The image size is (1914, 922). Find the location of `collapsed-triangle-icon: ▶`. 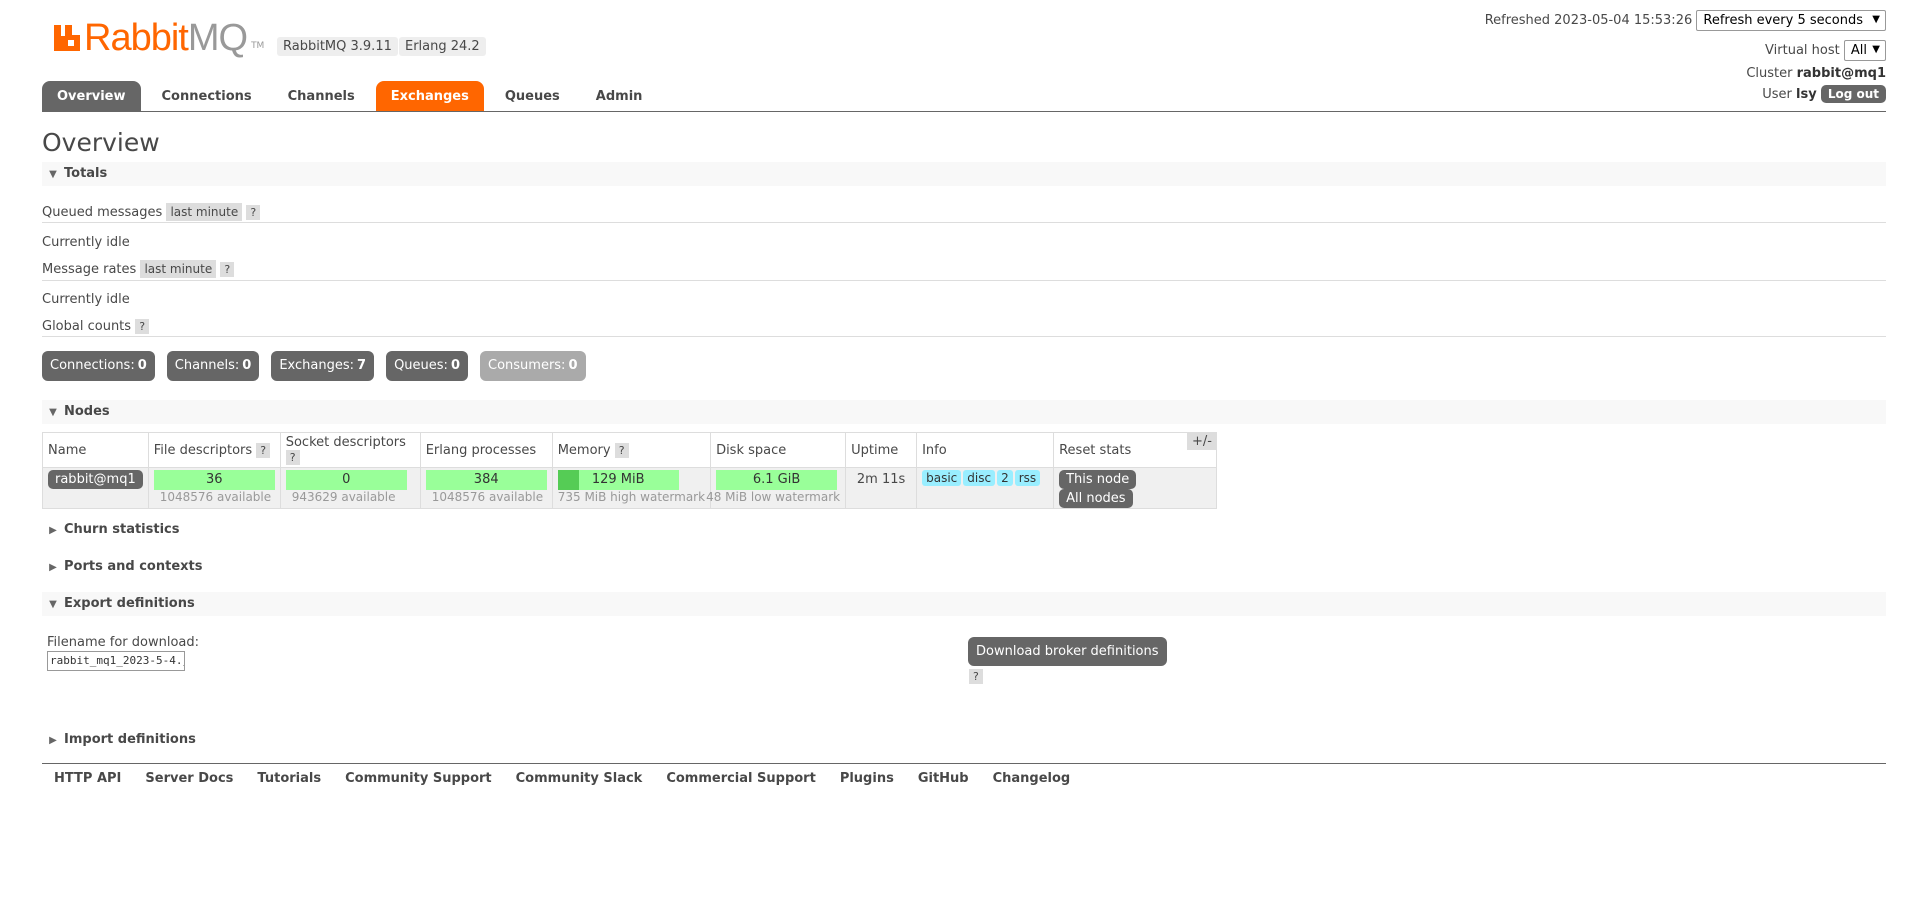

collapsed-triangle-icon: ▶ is located at coordinates (53, 530).